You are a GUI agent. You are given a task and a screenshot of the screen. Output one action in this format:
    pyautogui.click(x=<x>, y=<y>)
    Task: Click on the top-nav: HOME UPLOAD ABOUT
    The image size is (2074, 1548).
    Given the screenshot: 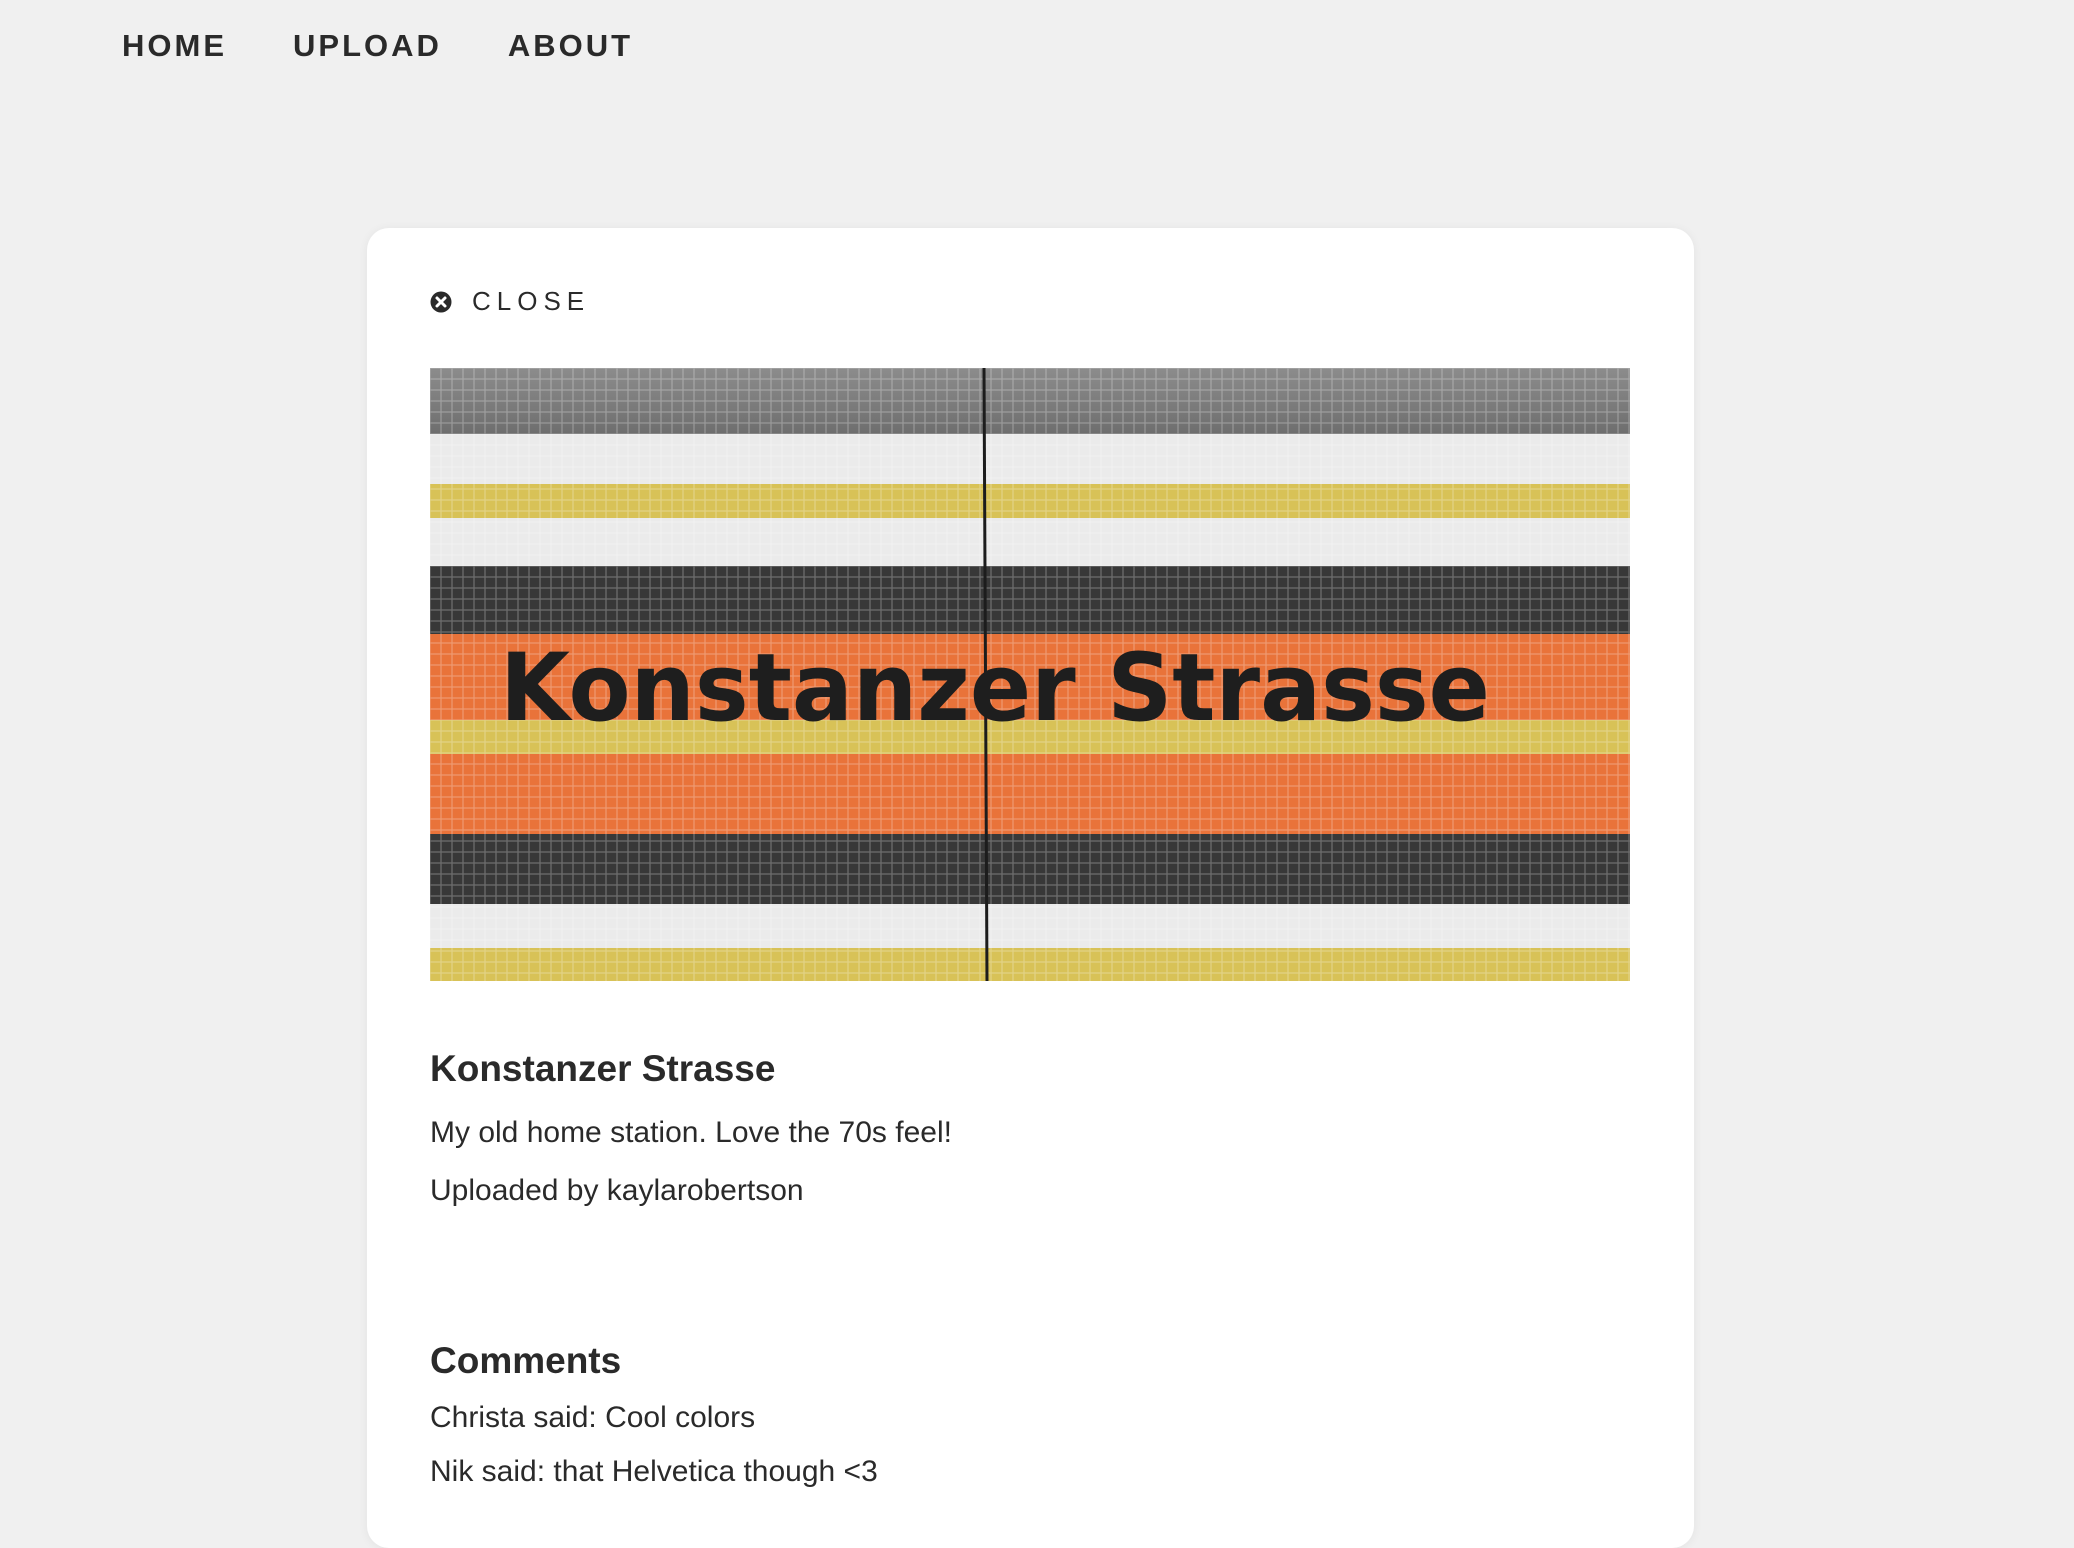 What is the action you would take?
    pyautogui.click(x=377, y=46)
    